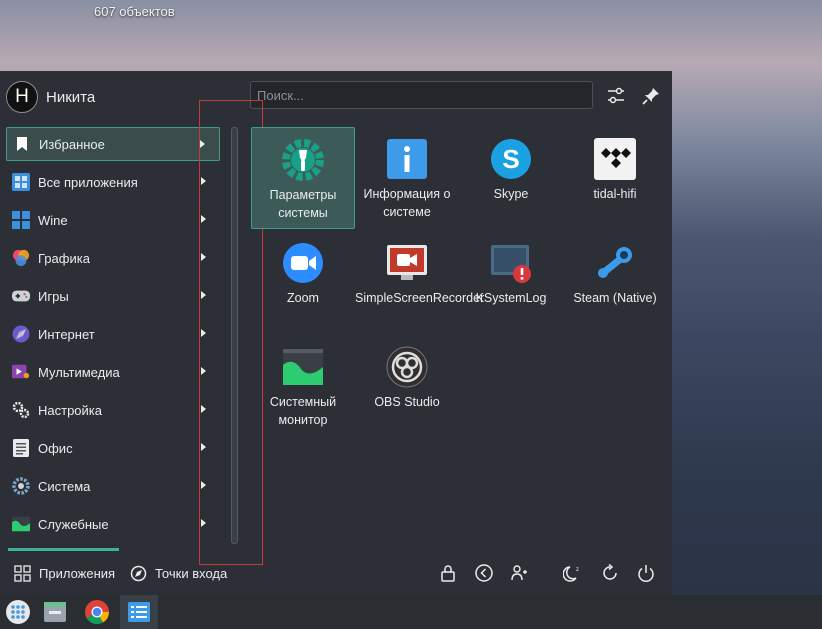 The image size is (822, 629). Describe the element at coordinates (573, 573) in the screenshot. I see `sleep-icon: z` at that location.